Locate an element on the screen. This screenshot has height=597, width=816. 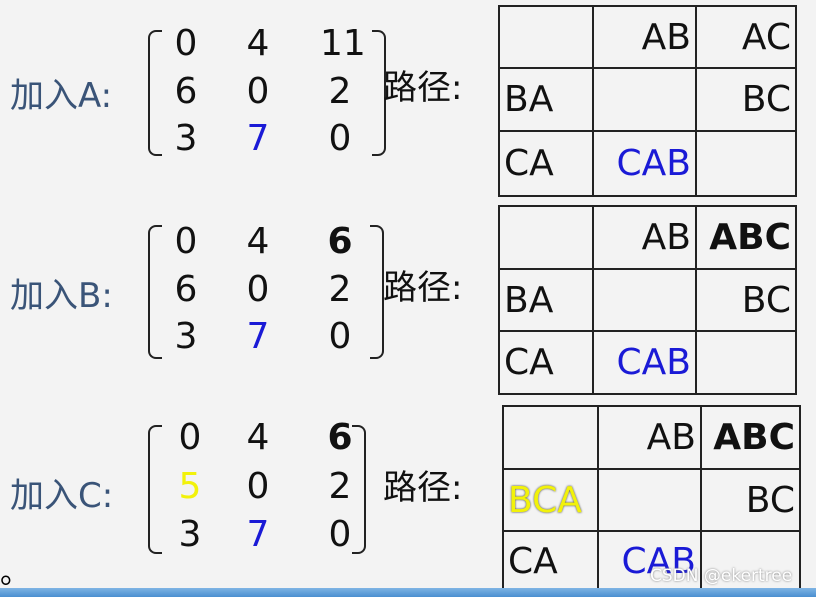
path-table: AB ABC BCA BC CA CAB is located at coordinates (651, 498).